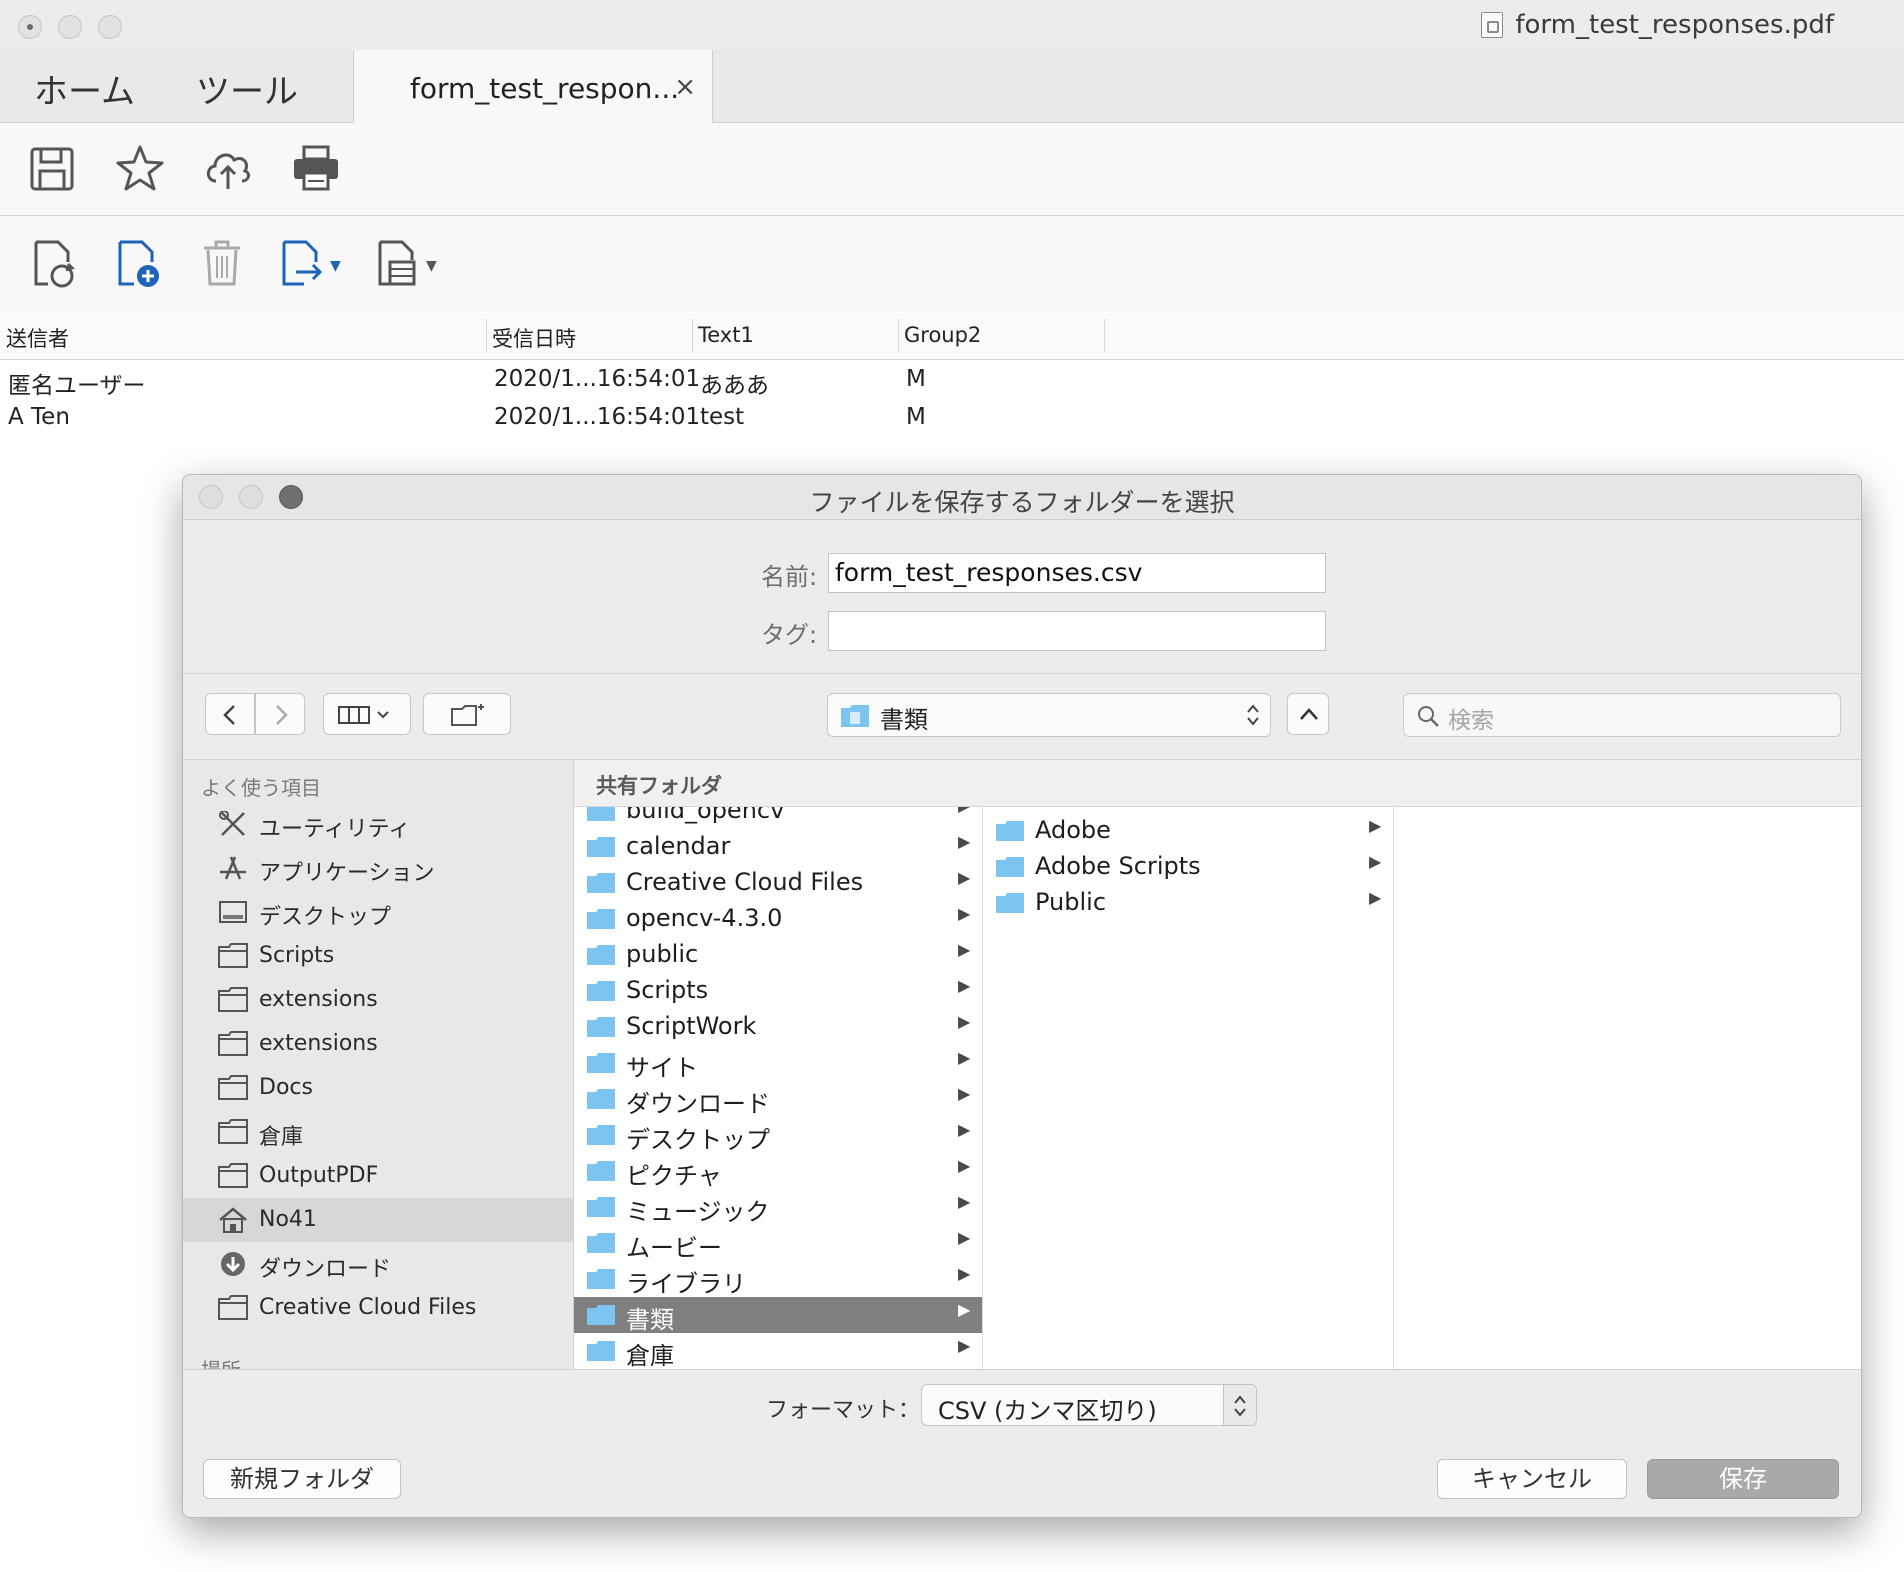 This screenshot has height=1572, width=1904. What do you see at coordinates (674, 1176) in the screenshot?
I see `folder-name: ピクチャ` at bounding box center [674, 1176].